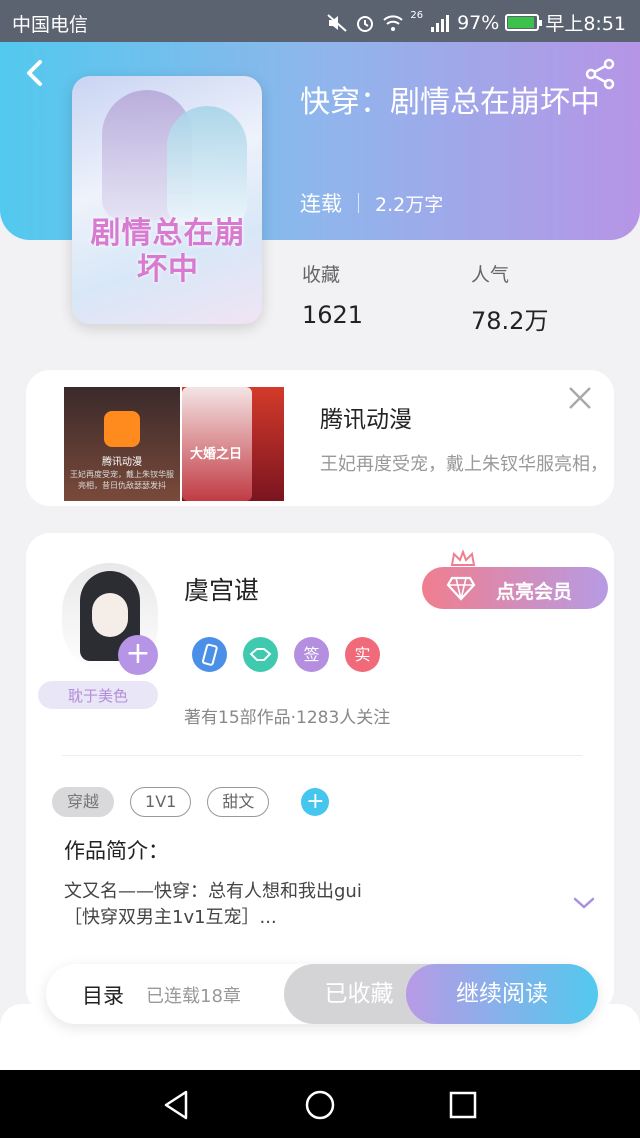 The height and width of the screenshot is (1138, 640). Describe the element at coordinates (167, 200) in the screenshot. I see `book-cover: 剧情总在崩坏中` at that location.